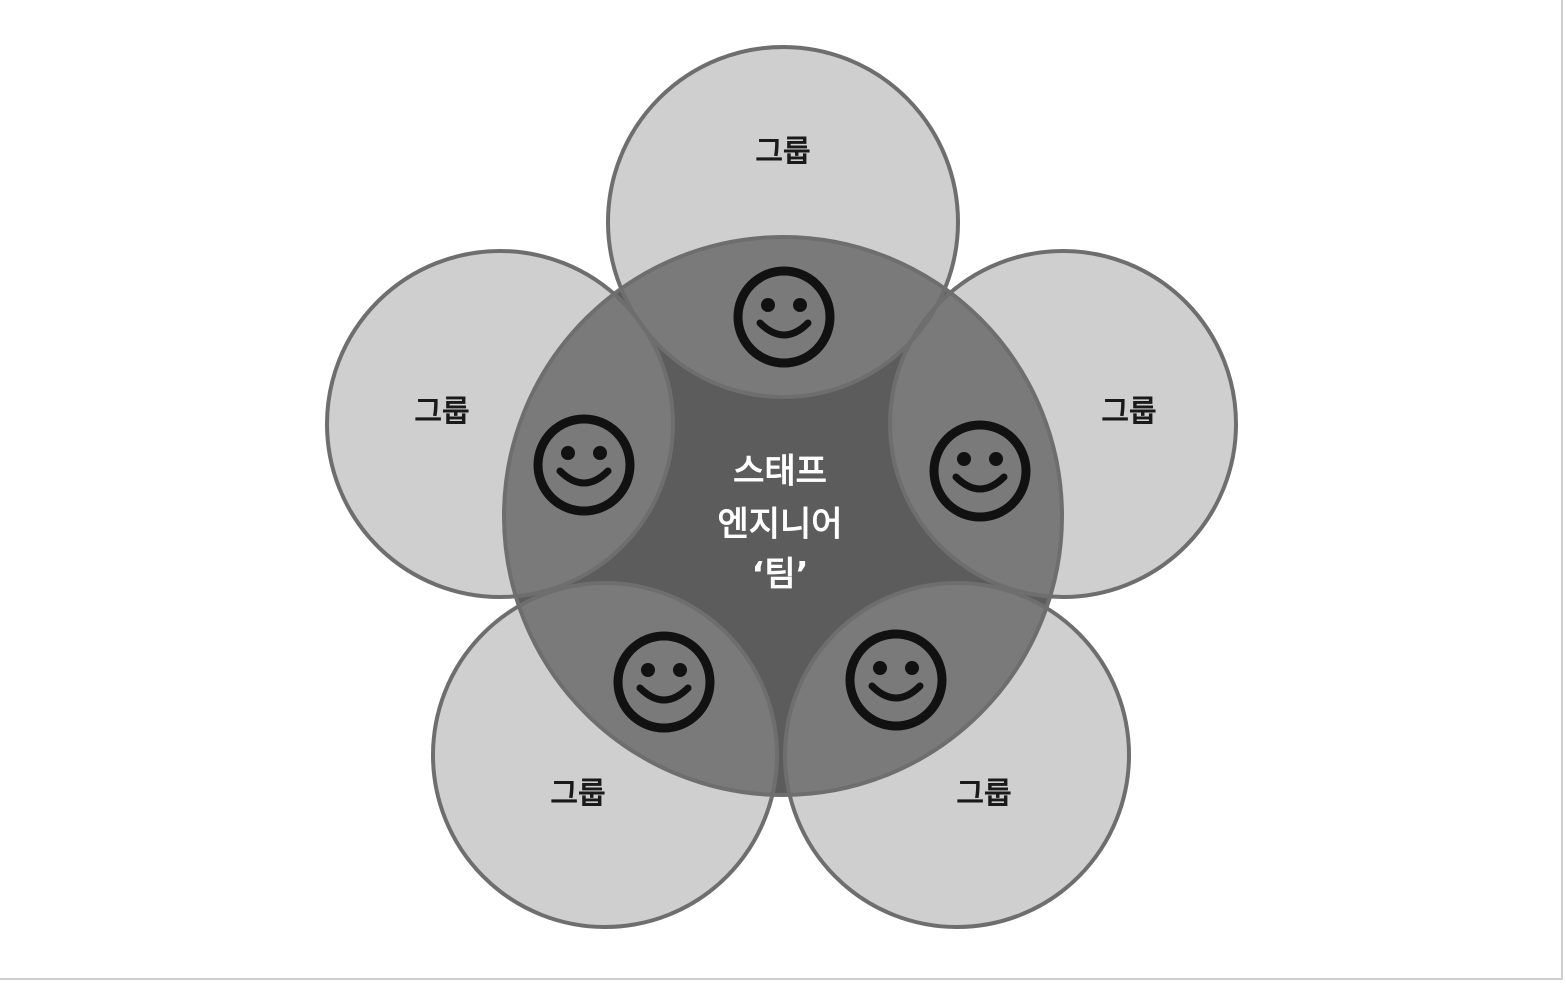 This screenshot has width=1566, height=984. Describe the element at coordinates (983, 794) in the screenshot. I see `group-label-bottom-right: 그룹` at that location.